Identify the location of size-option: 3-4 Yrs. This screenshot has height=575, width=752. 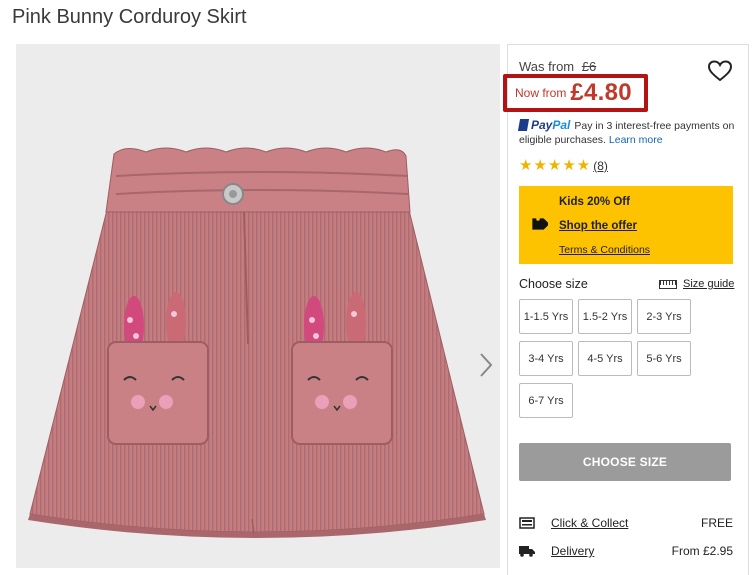
(546, 358).